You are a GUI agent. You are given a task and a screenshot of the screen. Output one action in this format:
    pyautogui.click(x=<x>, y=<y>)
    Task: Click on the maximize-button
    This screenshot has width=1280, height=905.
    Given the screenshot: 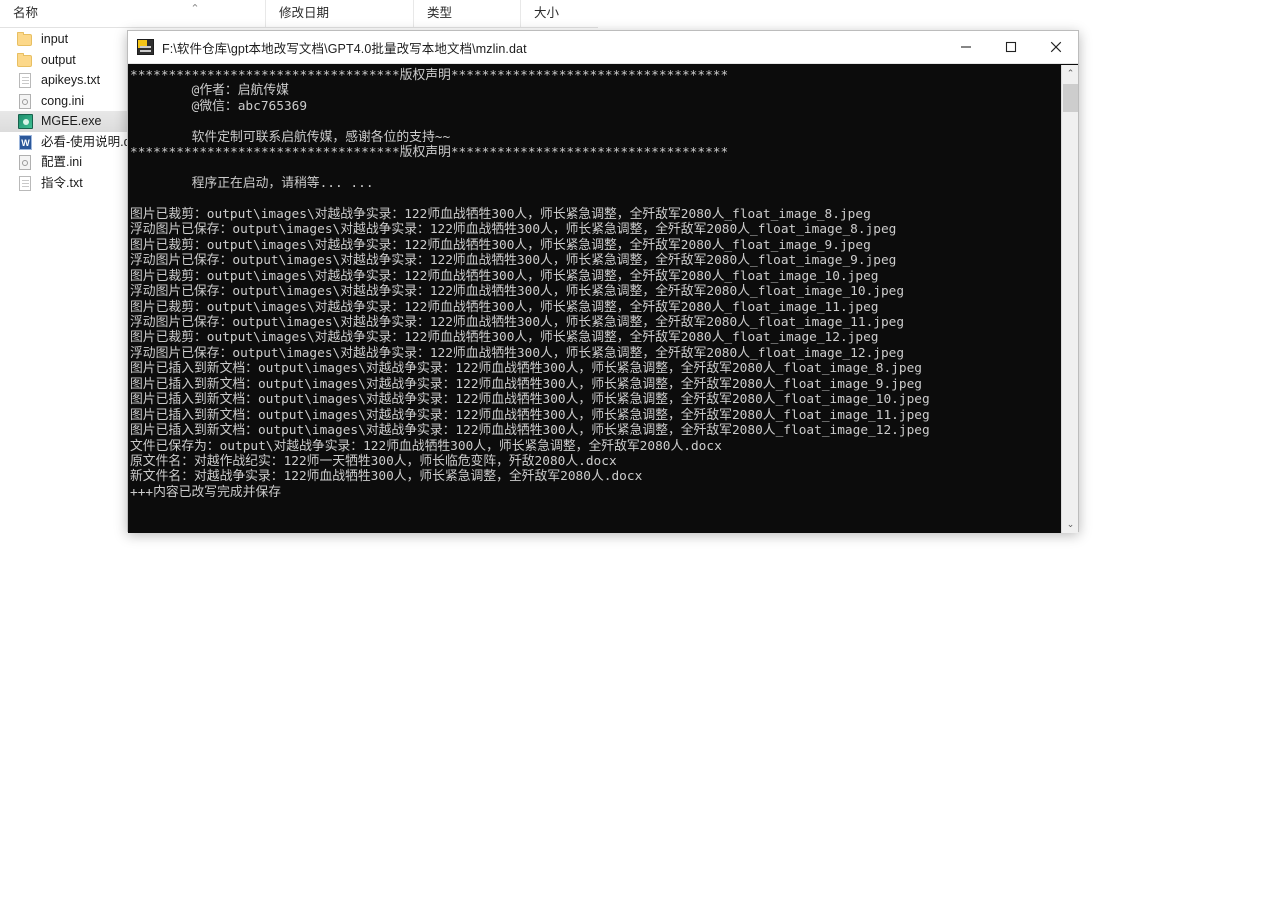 What is the action you would take?
    pyautogui.click(x=1010, y=47)
    